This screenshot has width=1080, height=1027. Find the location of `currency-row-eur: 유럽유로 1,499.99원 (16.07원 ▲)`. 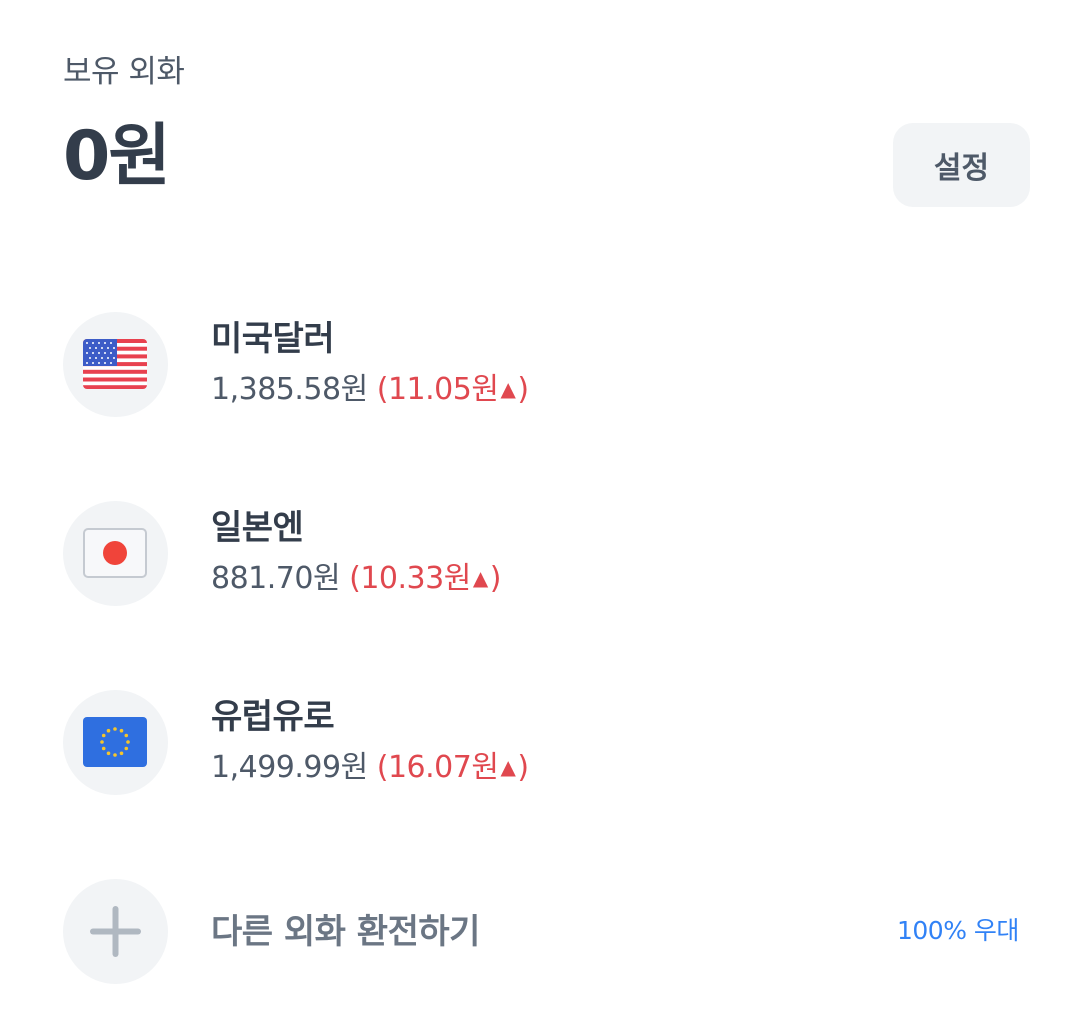

currency-row-eur: 유럽유로 1,499.99원 (16.07원 ▲) is located at coordinates (540, 743).